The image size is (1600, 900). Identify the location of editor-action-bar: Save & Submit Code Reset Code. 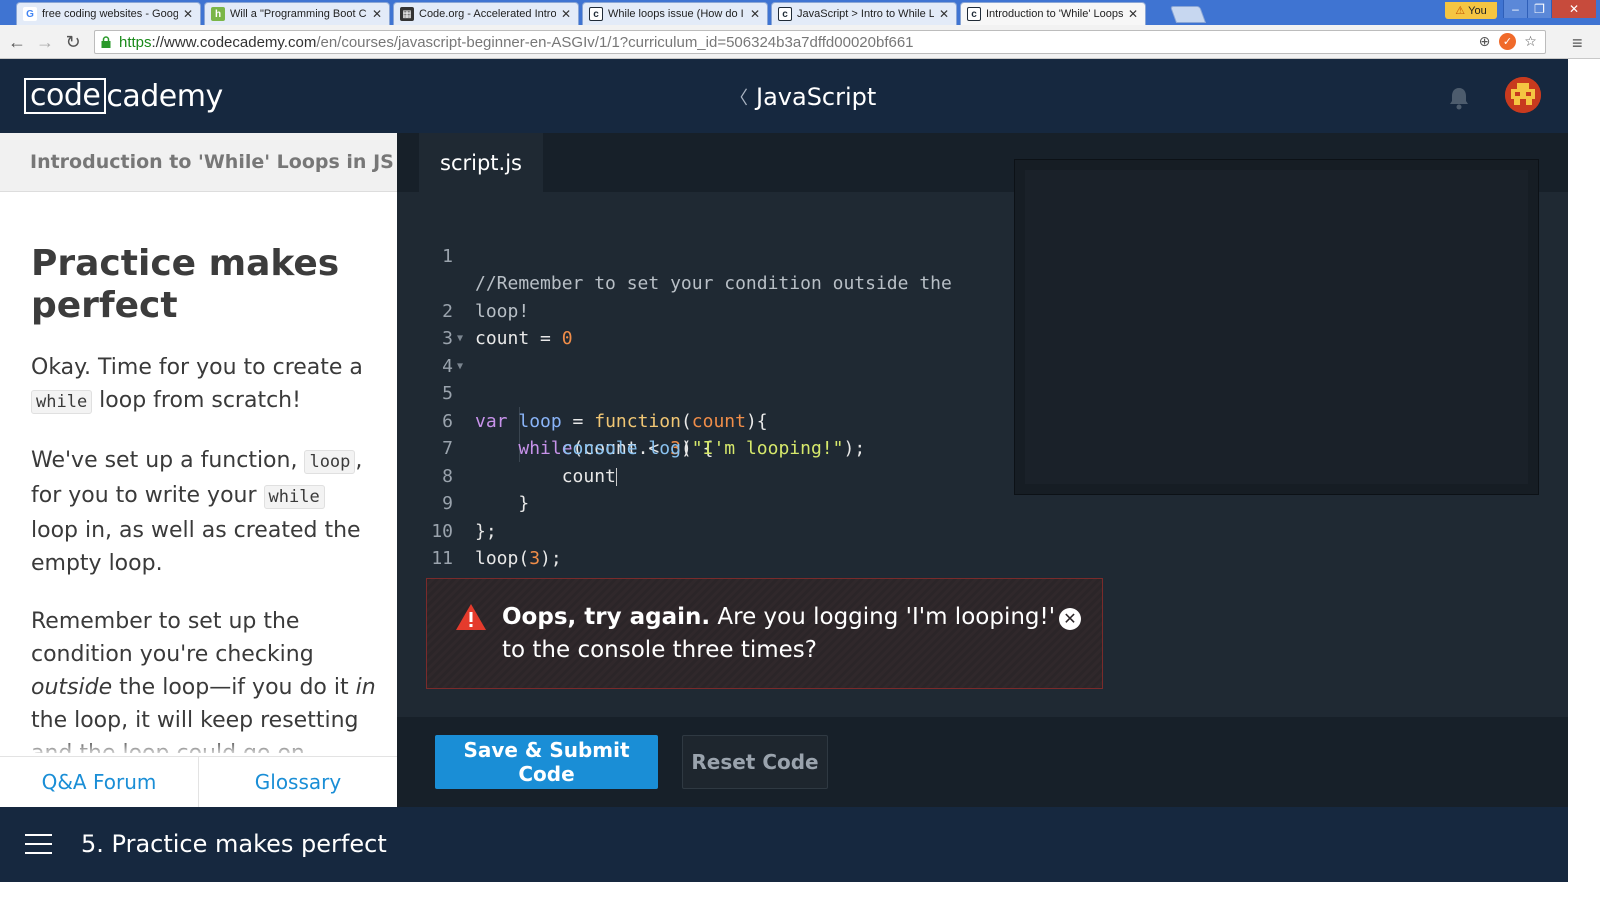
(982, 762).